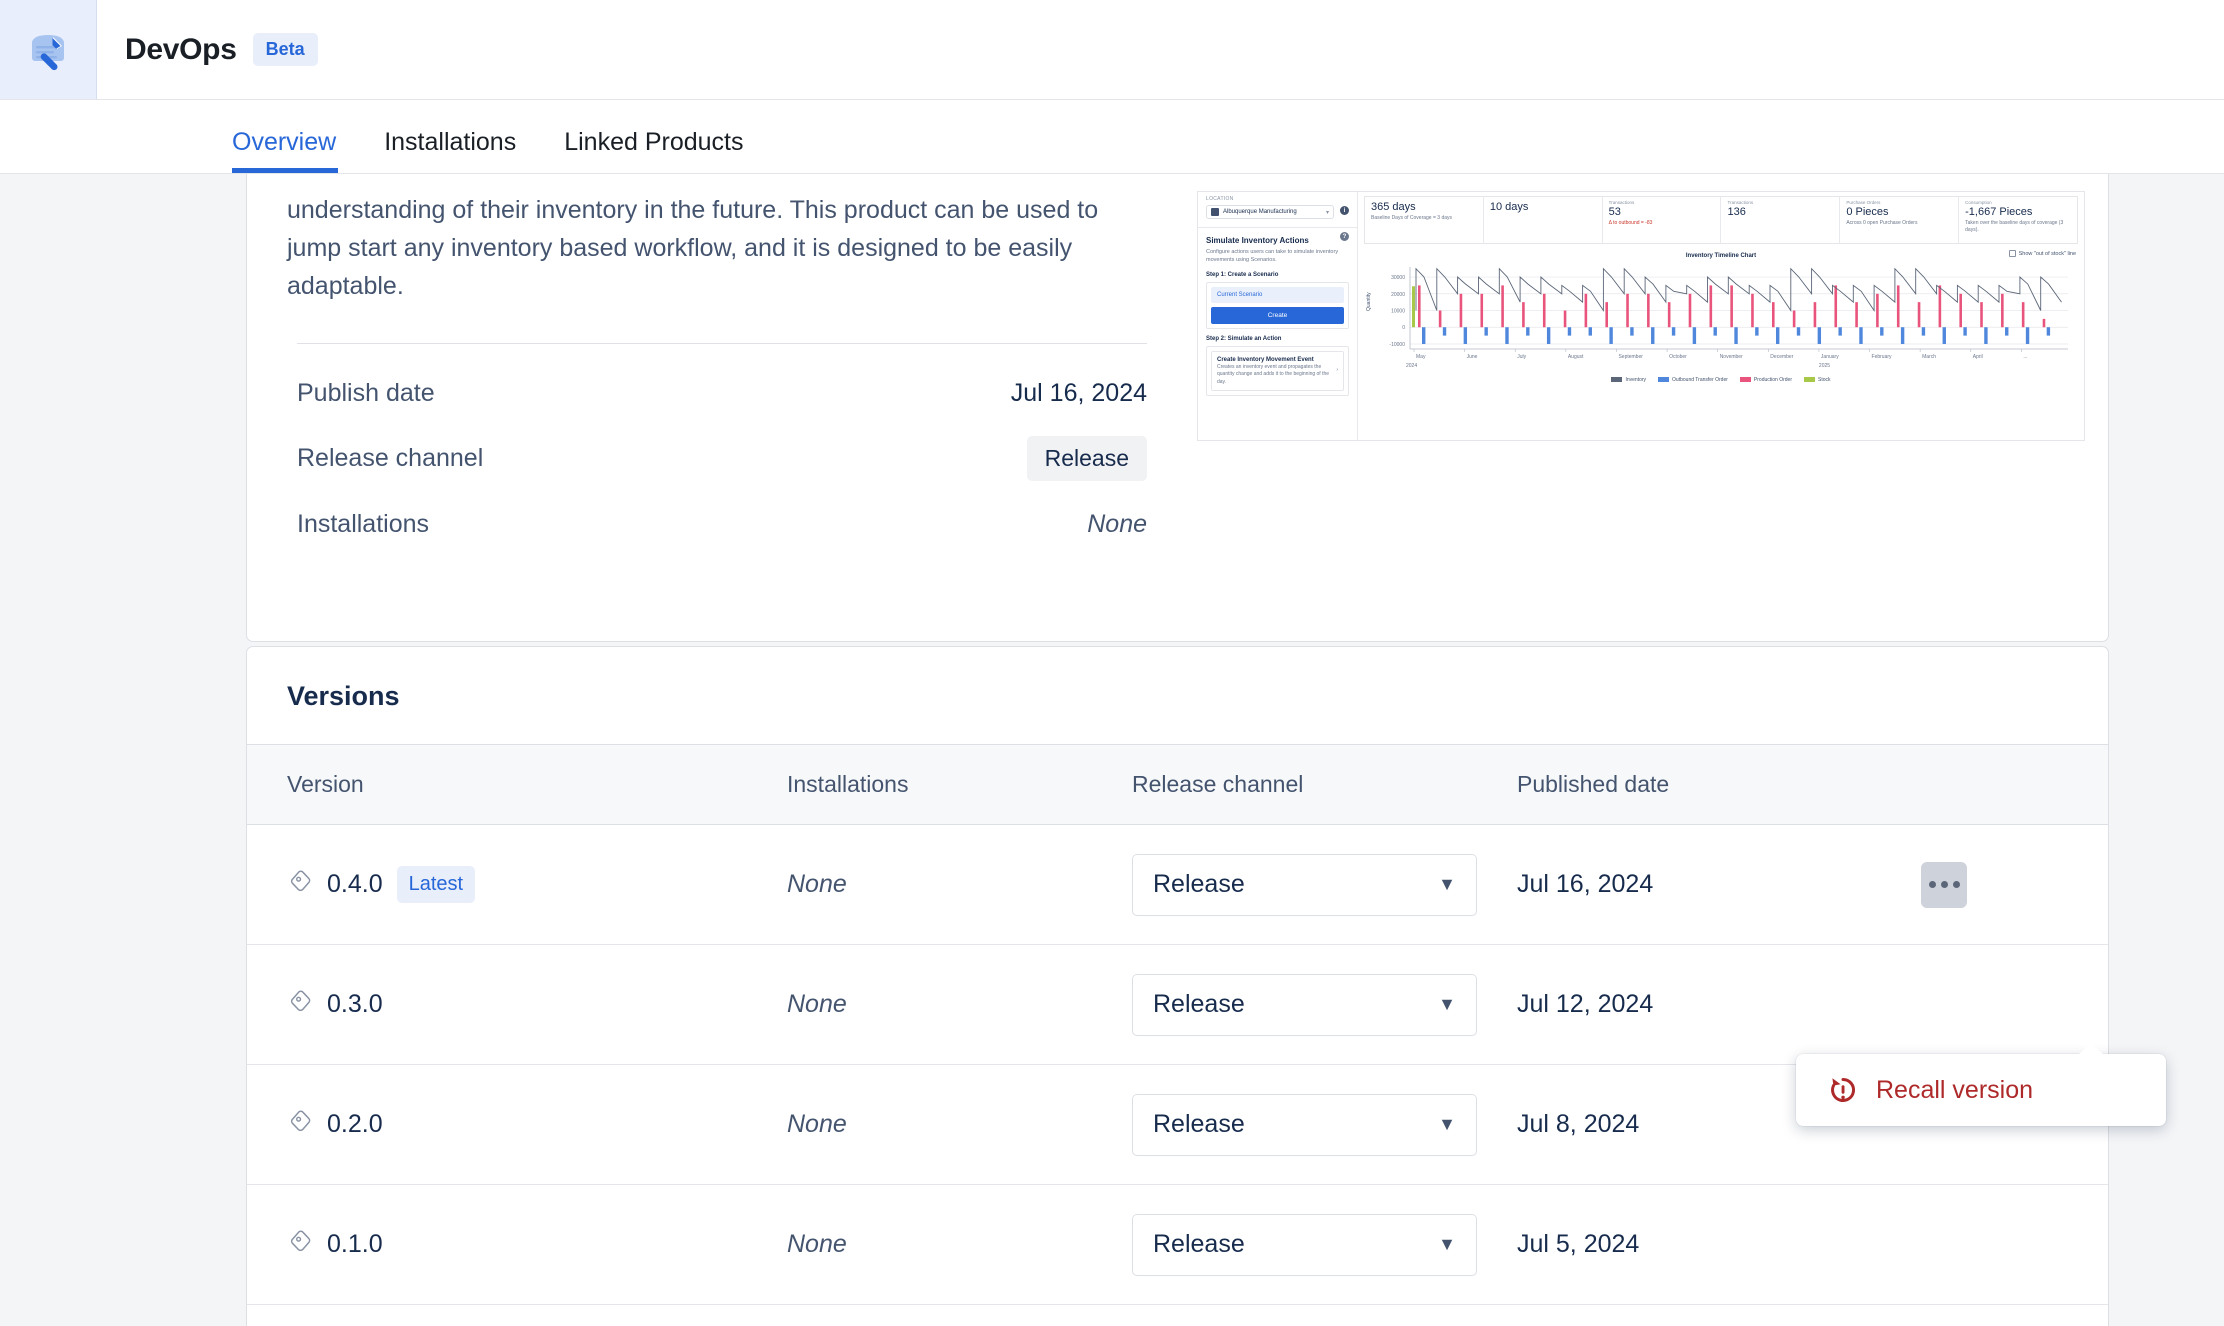  Describe the element at coordinates (1843, 1090) in the screenshot. I see `recall-version-icon` at that location.